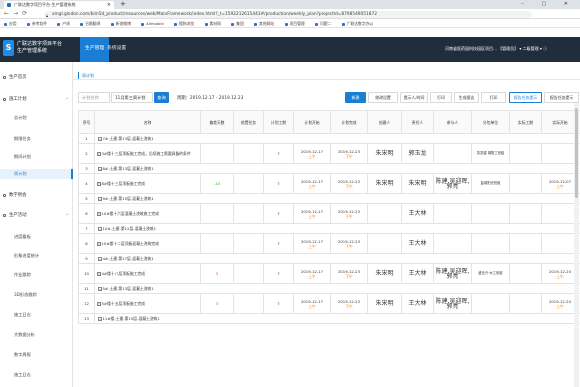 This screenshot has height=387, width=580. What do you see at coordinates (123, 183) in the screenshot?
I see `task-name: 8#楼十三层顶板施工完成` at bounding box center [123, 183].